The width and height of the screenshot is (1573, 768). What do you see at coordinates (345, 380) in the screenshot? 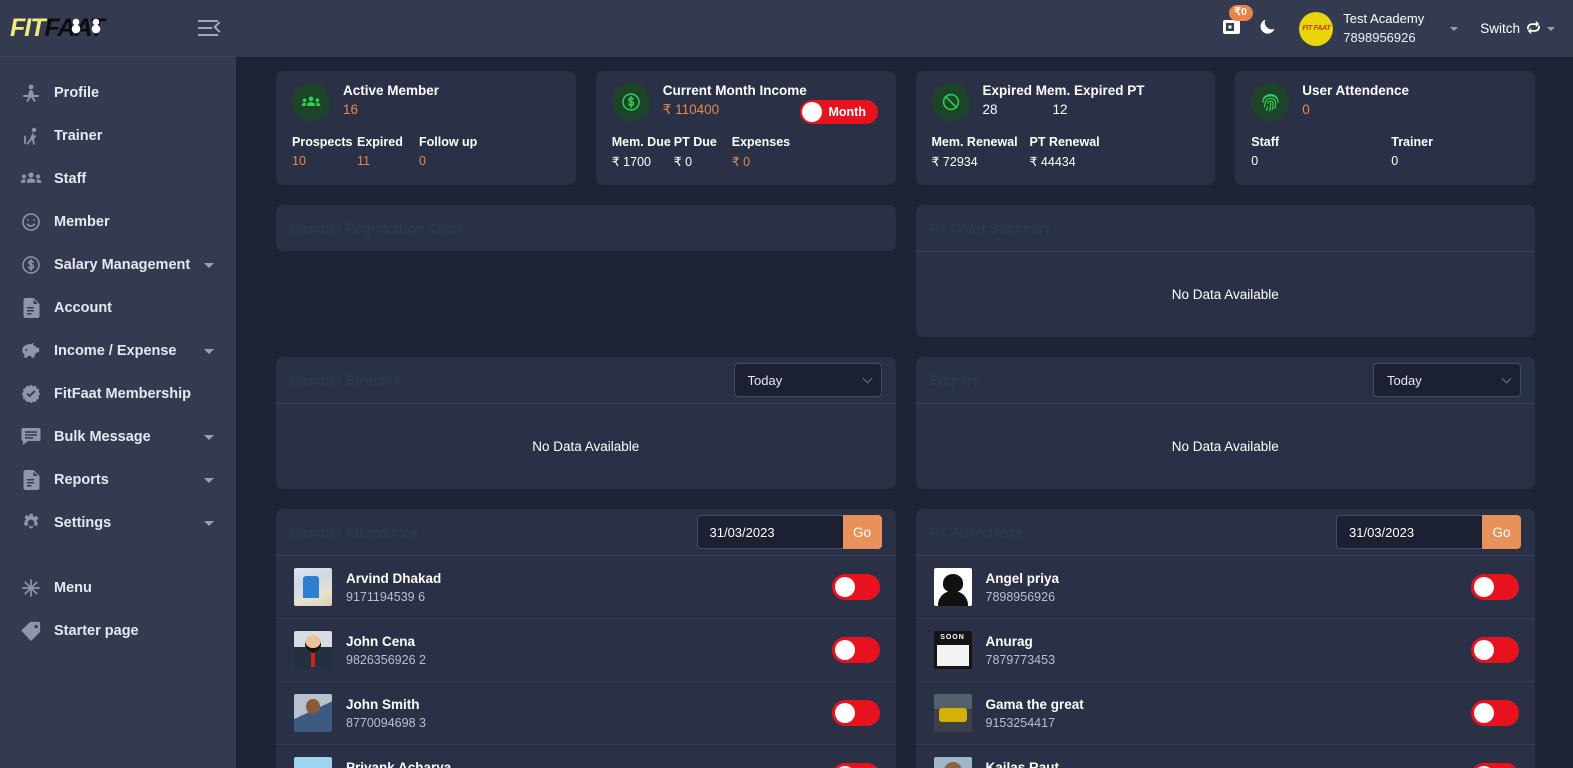
I see `panel-title: Member Birthday` at bounding box center [345, 380].